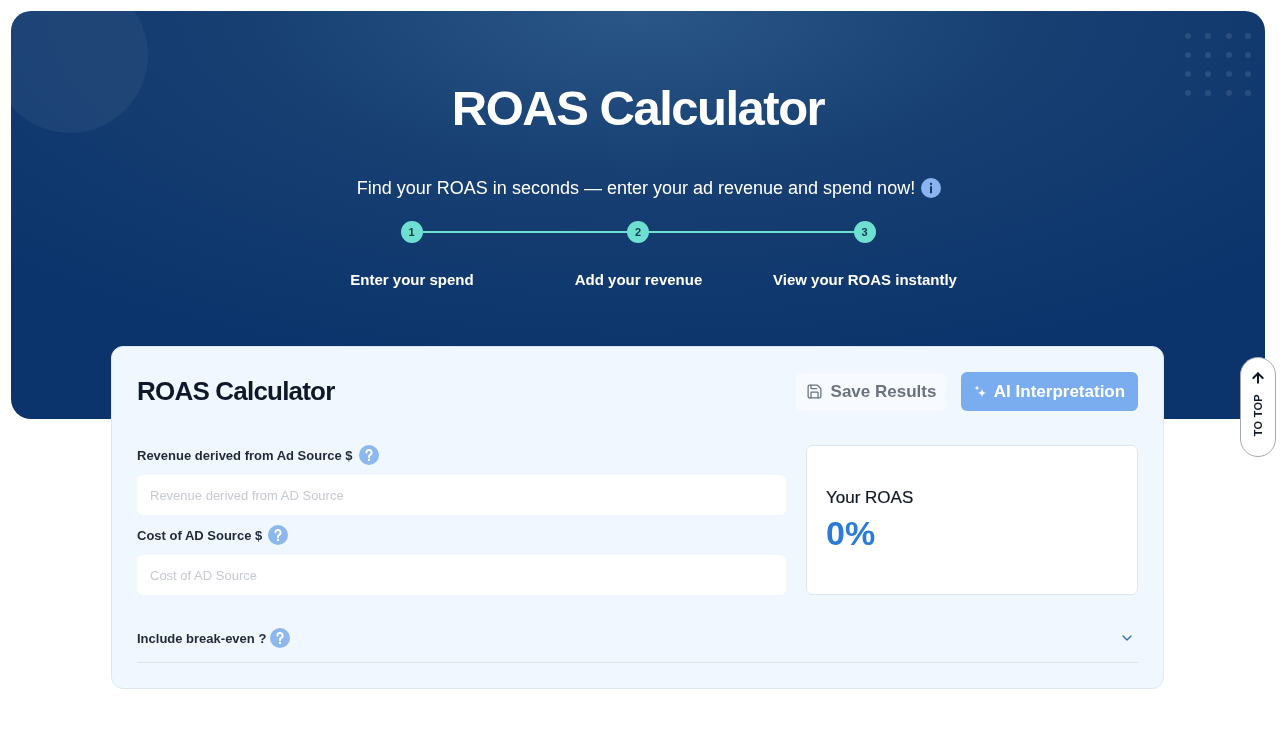 The height and width of the screenshot is (746, 1282). I want to click on step-number: 3, so click(864, 232).